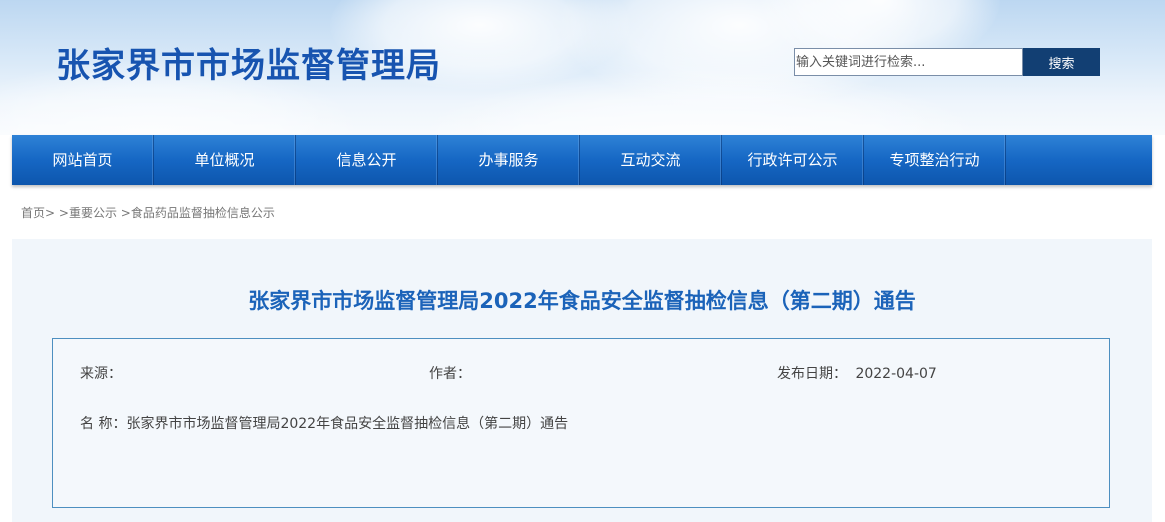 The image size is (1165, 522). I want to click on nav-item-interaction: 互动交流, so click(651, 160).